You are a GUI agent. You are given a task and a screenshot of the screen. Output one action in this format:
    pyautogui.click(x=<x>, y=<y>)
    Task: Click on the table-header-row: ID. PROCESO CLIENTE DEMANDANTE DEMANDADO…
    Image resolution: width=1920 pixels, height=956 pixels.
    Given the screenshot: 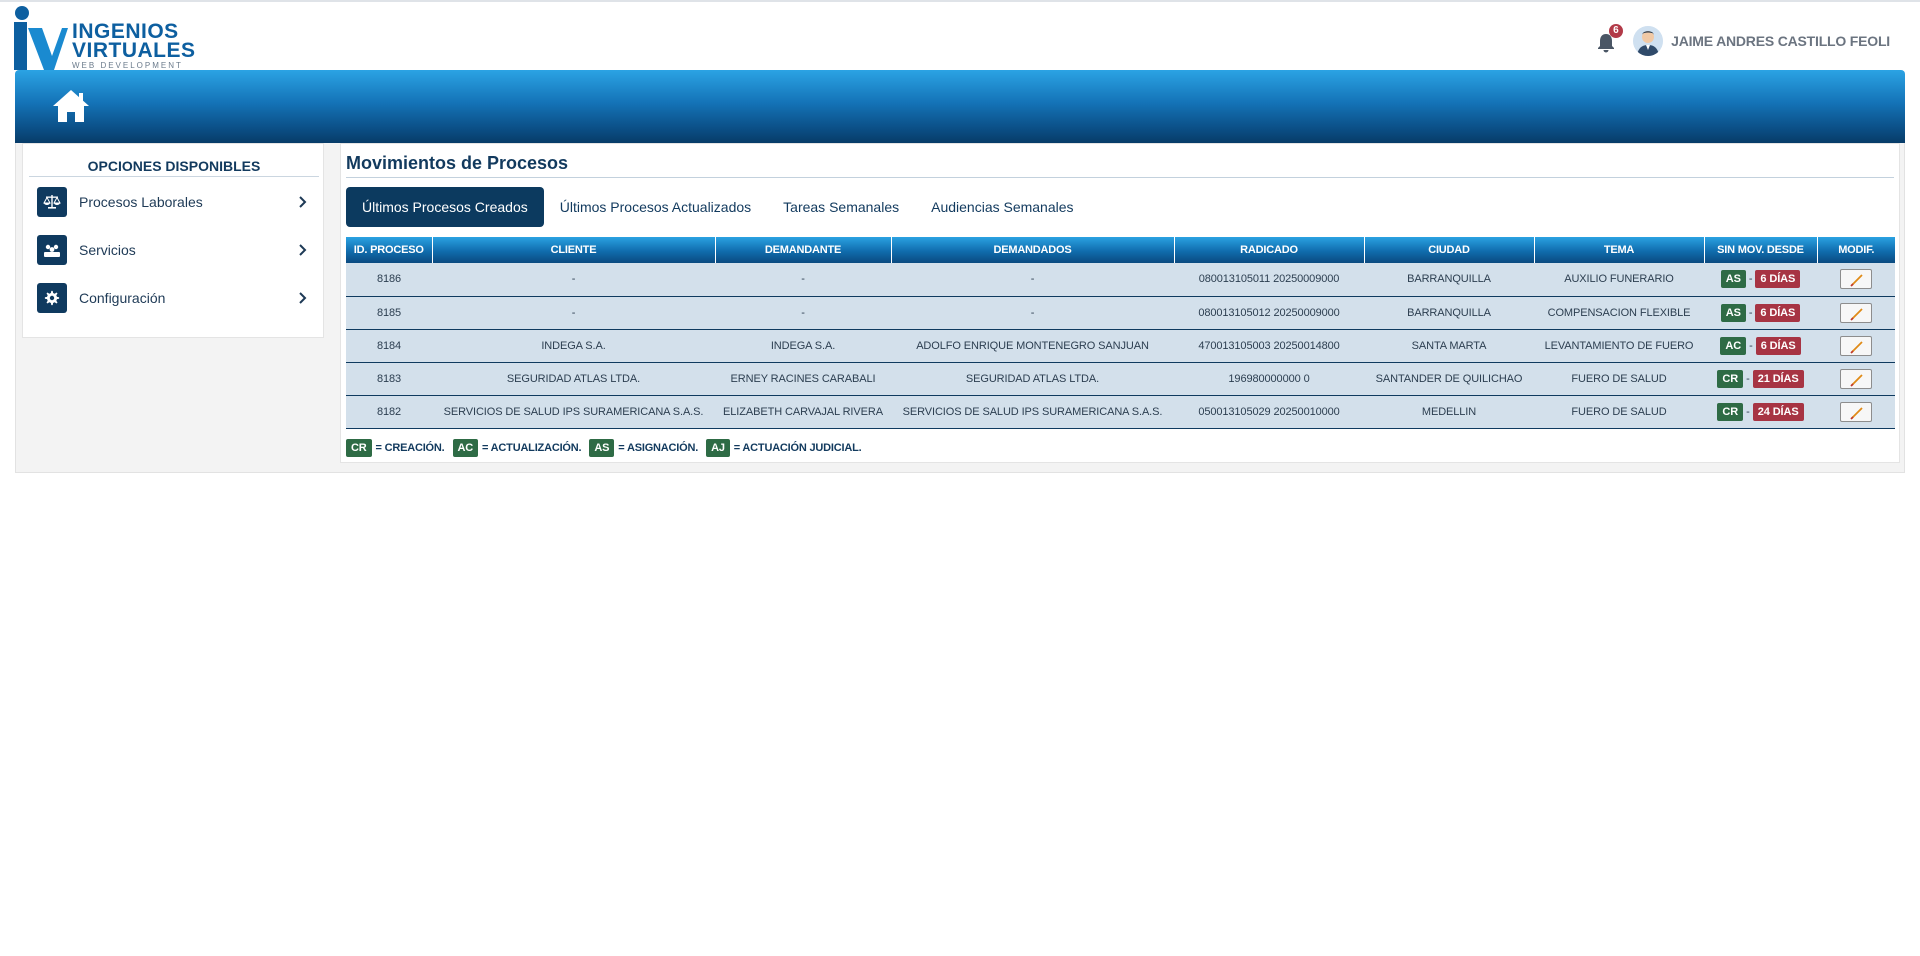 What is the action you would take?
    pyautogui.click(x=1120, y=250)
    